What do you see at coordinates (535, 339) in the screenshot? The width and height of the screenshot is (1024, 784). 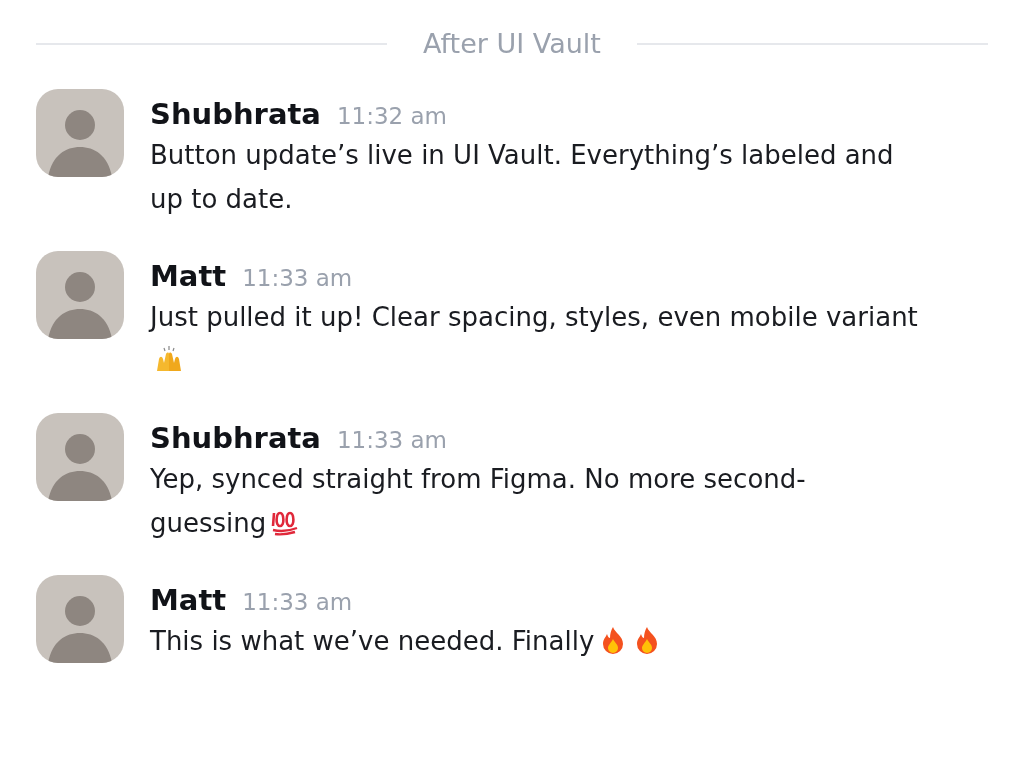 I see `message-text: Just pulled it up! Clear spacing, styles, even mobile variant` at bounding box center [535, 339].